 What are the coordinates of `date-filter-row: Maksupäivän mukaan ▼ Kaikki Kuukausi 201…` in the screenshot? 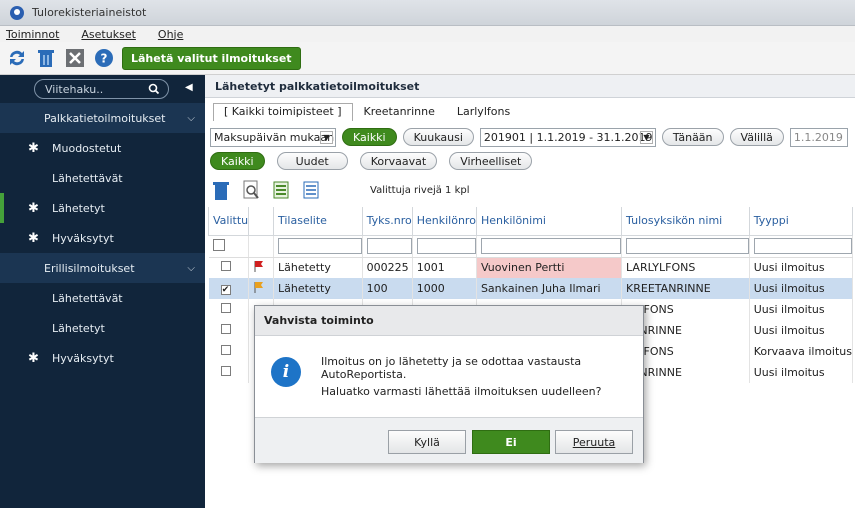 It's located at (529, 137).